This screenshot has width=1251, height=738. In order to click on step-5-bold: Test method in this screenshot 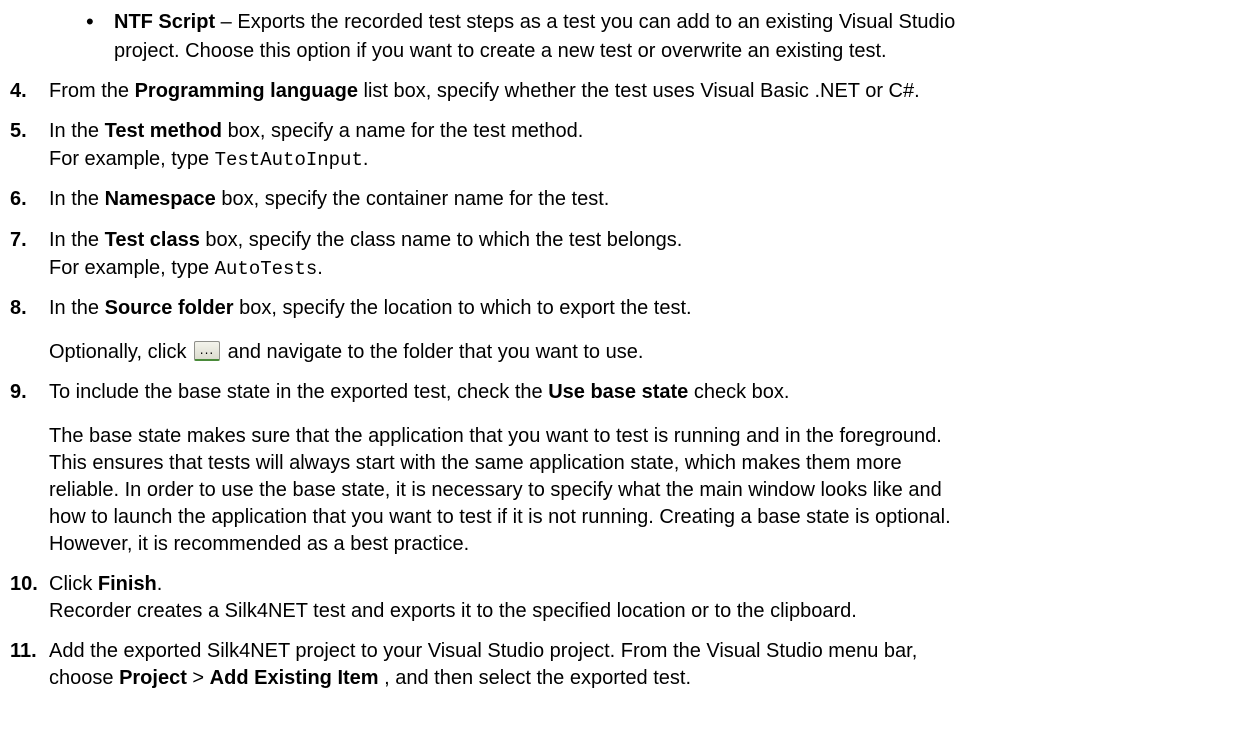, I will do `click(163, 131)`.